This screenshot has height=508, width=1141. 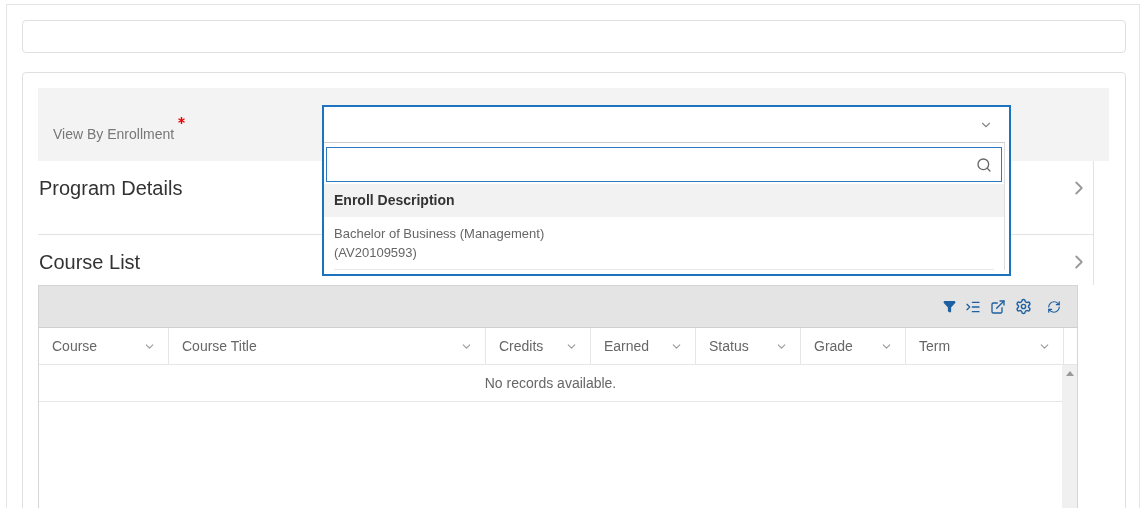 What do you see at coordinates (537, 346) in the screenshot?
I see `column-header: Credits` at bounding box center [537, 346].